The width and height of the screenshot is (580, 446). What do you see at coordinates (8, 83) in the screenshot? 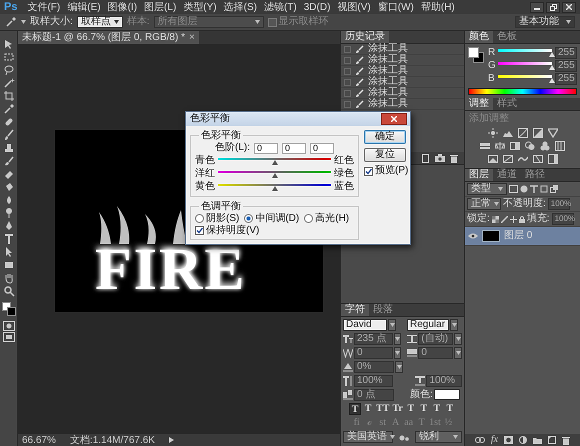
I see `wand-icon` at bounding box center [8, 83].